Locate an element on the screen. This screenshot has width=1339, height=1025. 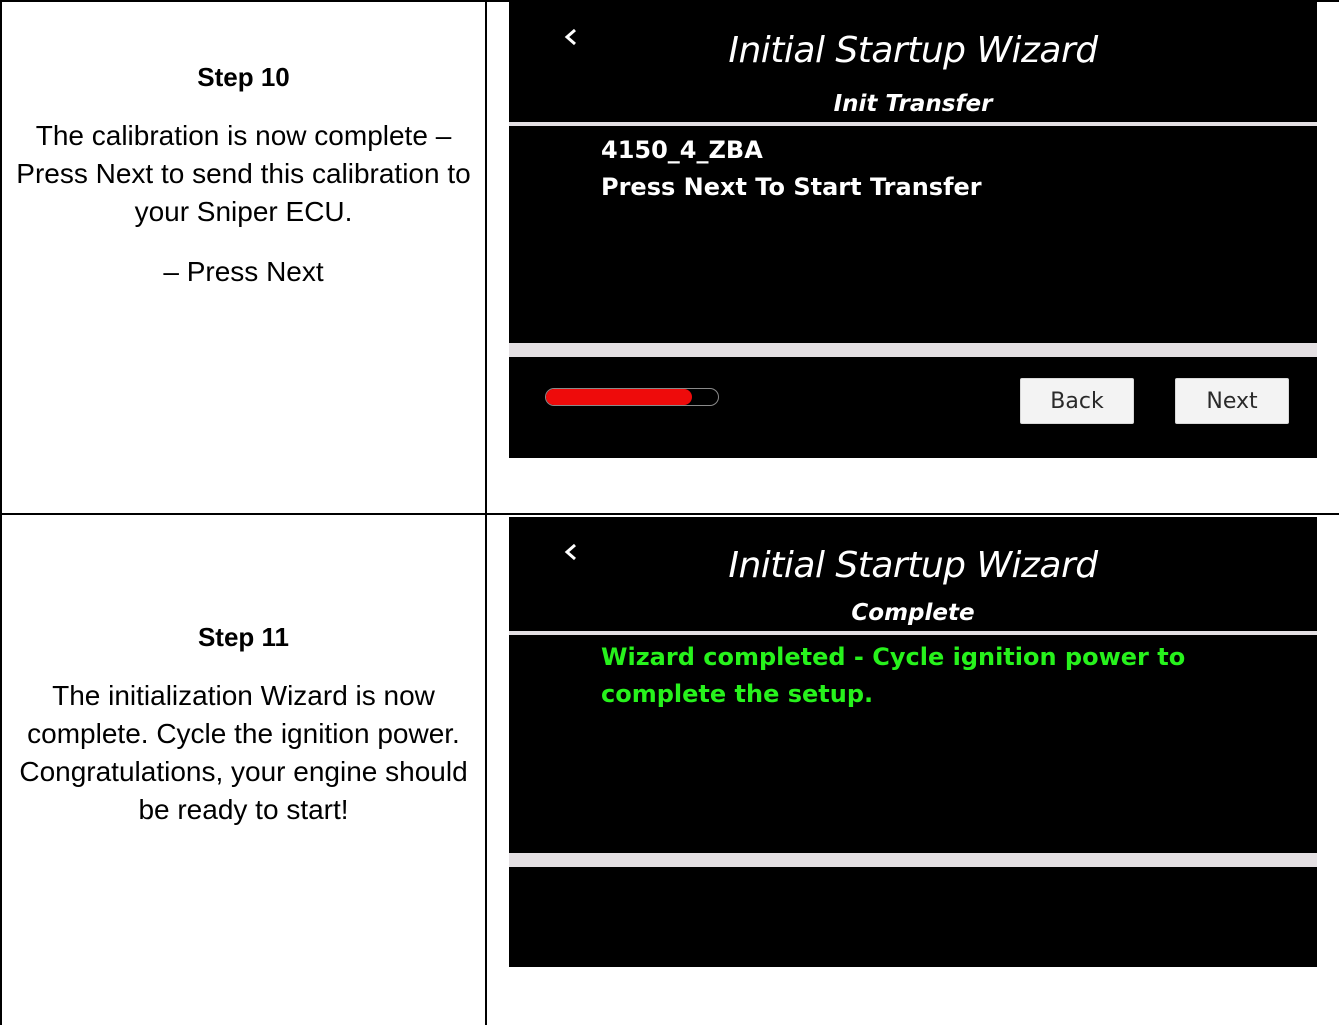
table-row-divider is located at coordinates (669, 514).